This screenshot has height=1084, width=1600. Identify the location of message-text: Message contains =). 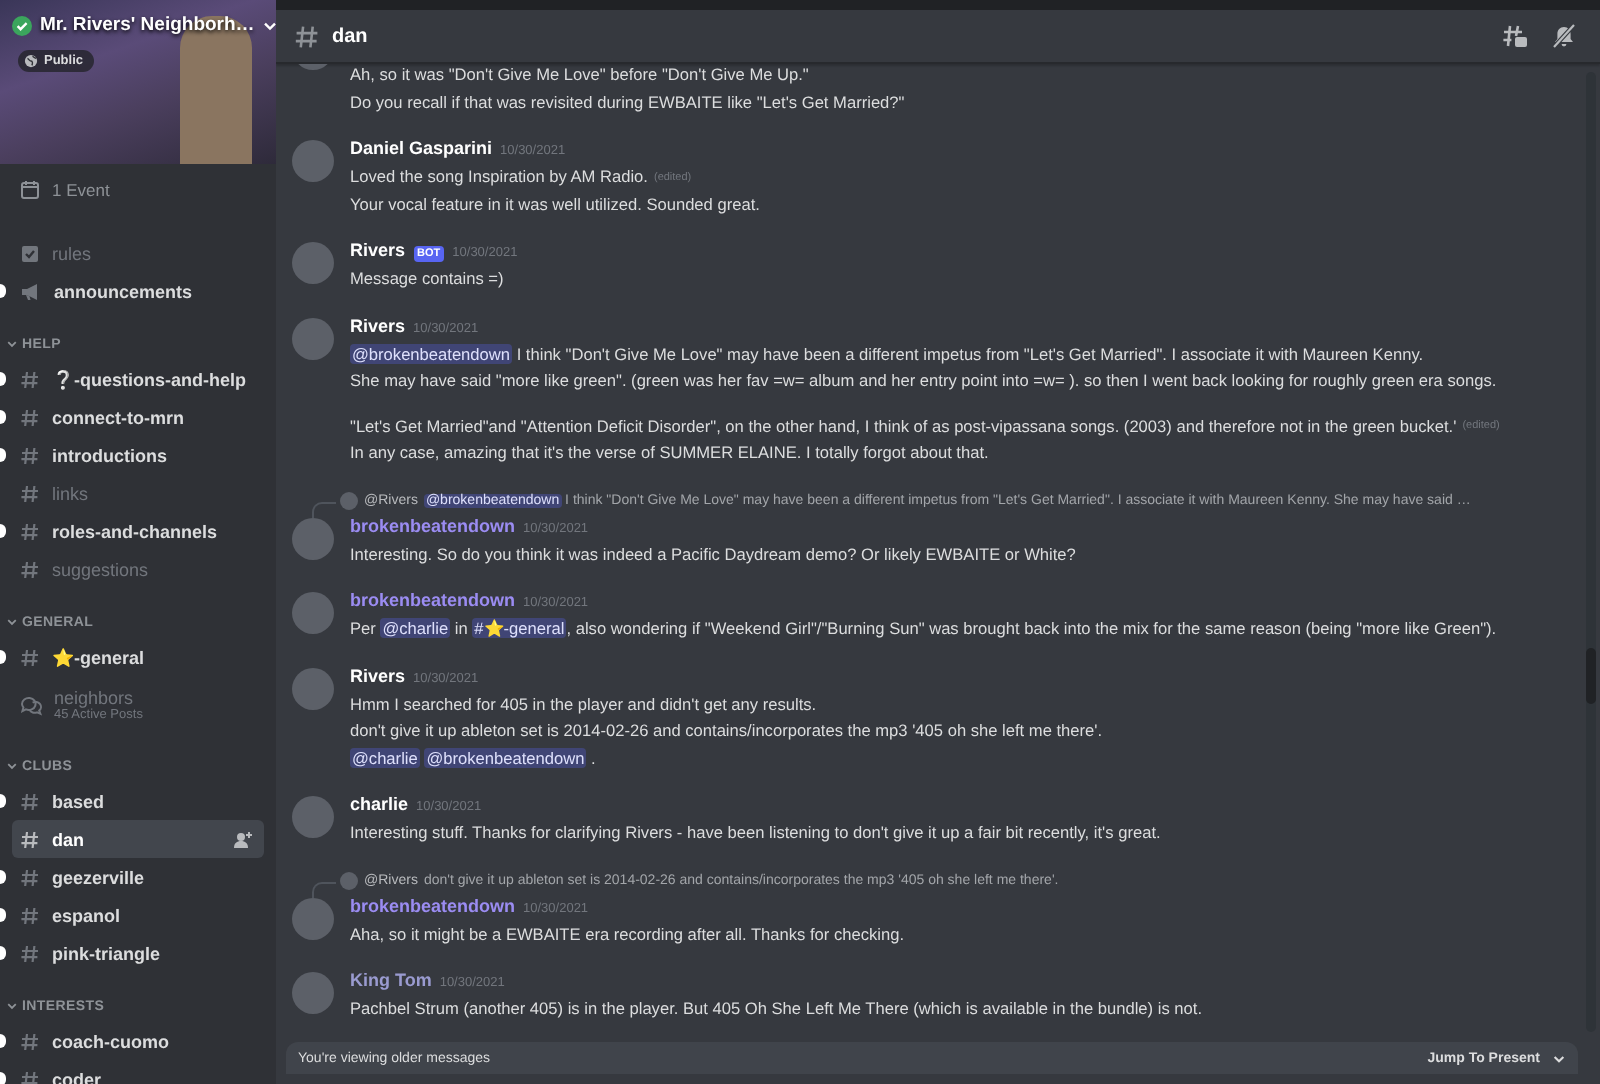
(427, 279).